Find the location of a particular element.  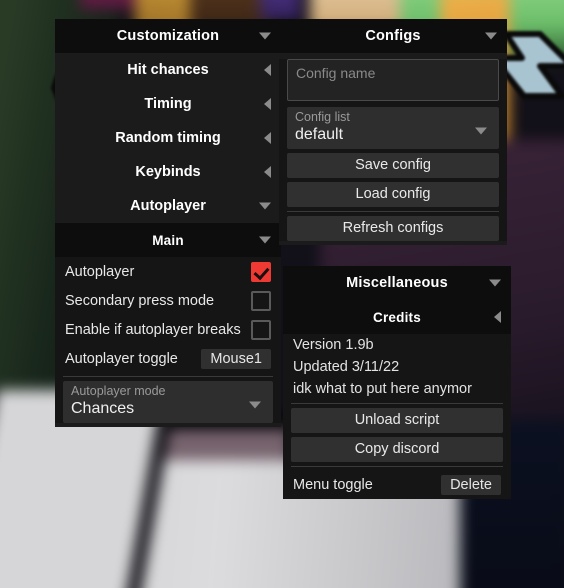

main-section-header: Main is located at coordinates (168, 240).